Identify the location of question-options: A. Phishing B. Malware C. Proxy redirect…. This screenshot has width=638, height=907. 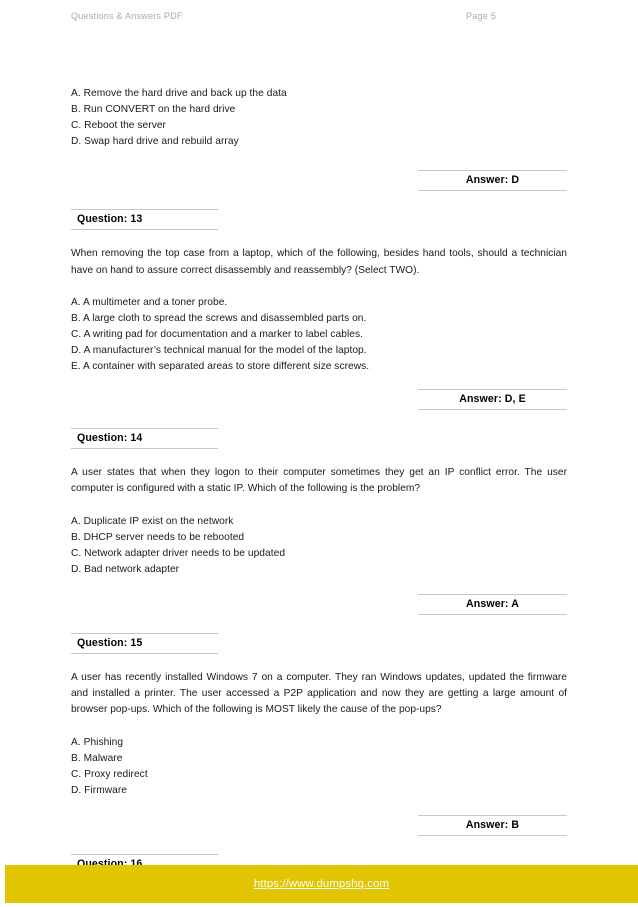
(319, 767).